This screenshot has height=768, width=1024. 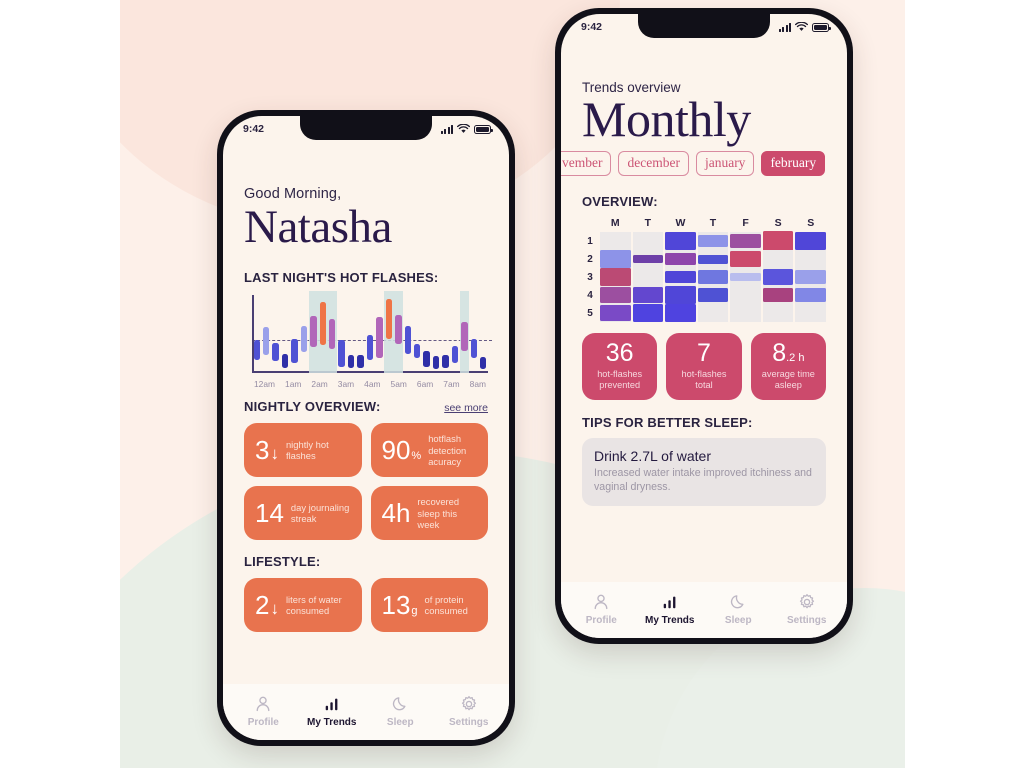 What do you see at coordinates (725, 163) in the screenshot?
I see `month-chip-january: january` at bounding box center [725, 163].